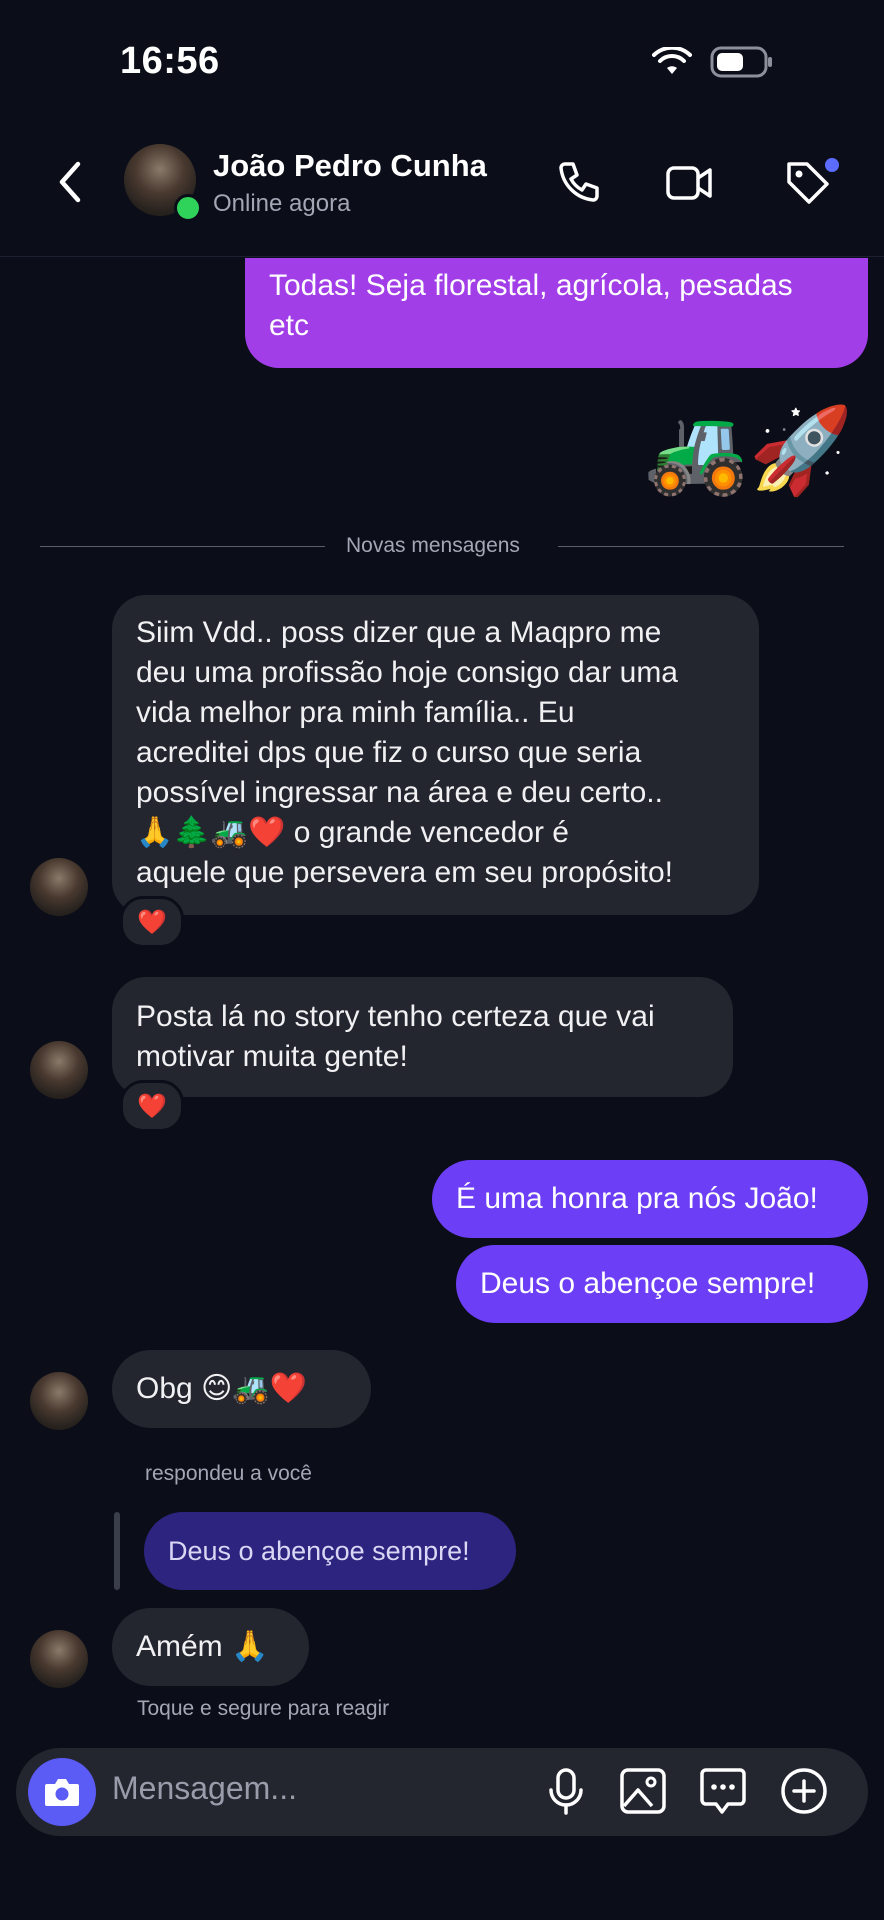 The width and height of the screenshot is (884, 1920). Describe the element at coordinates (578, 183) in the screenshot. I see `phone-icon` at that location.